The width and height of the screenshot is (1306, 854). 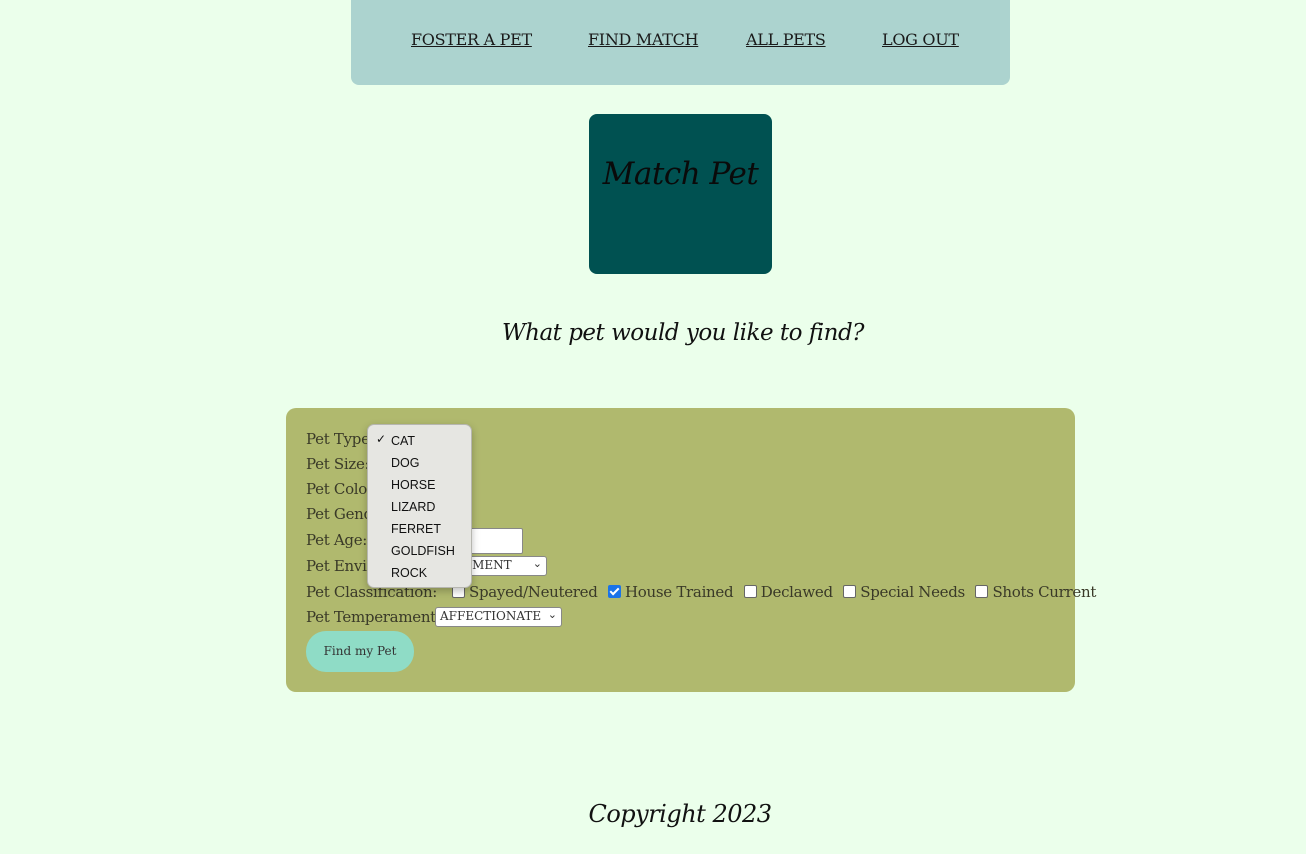 What do you see at coordinates (683, 333) in the screenshot?
I see `form-heading: What pet would you like to find?` at bounding box center [683, 333].